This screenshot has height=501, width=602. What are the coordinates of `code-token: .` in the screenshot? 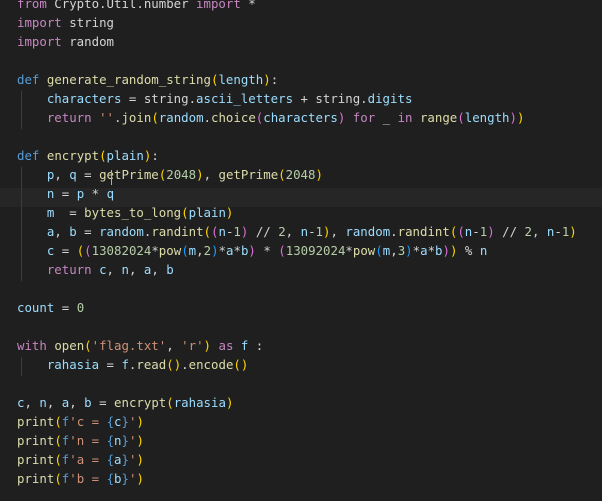 It's located at (394, 231).